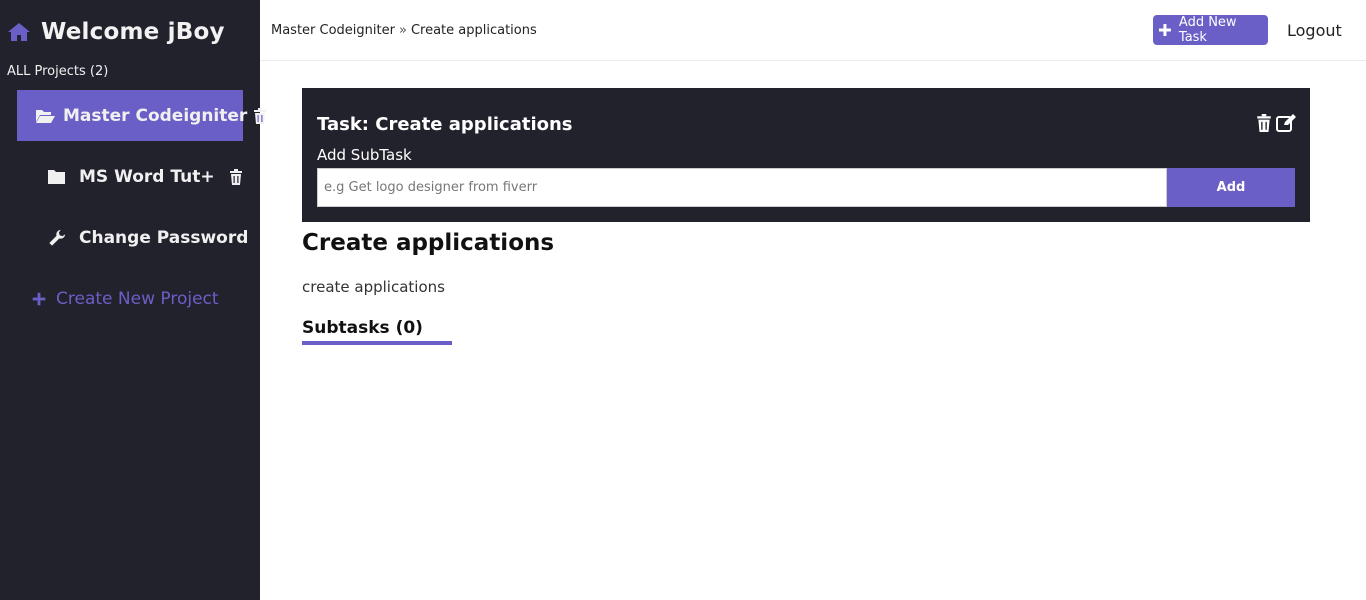 Image resolution: width=1366 pixels, height=600 pixels. Describe the element at coordinates (428, 243) in the screenshot. I see `task-heading: Create applications` at that location.